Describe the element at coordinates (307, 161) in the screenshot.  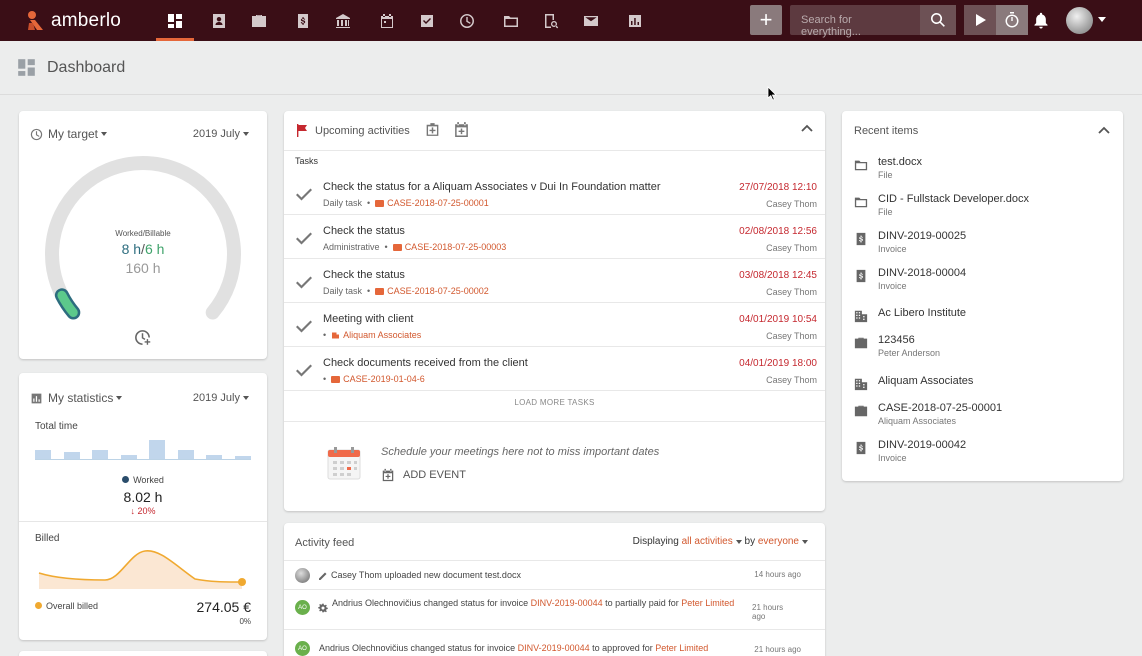
I see `tasks-section-label: Tasks` at that location.